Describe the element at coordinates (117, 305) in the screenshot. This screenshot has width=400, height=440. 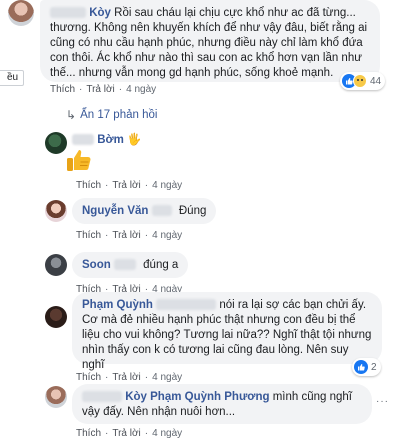
I see `reply-author: Phạm Quỳnh` at that location.